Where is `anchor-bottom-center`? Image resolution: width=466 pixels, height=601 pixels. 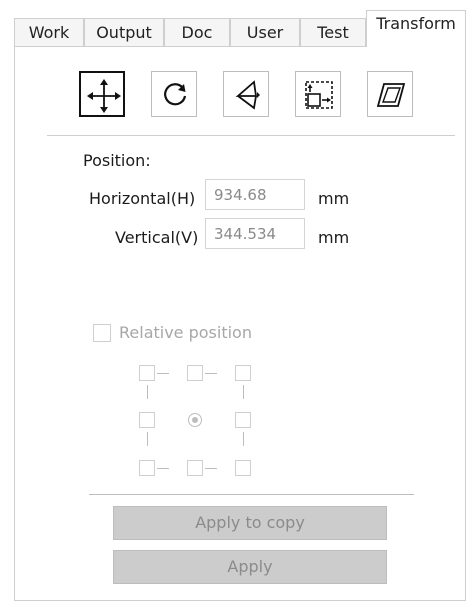
anchor-bottom-center is located at coordinates (195, 468).